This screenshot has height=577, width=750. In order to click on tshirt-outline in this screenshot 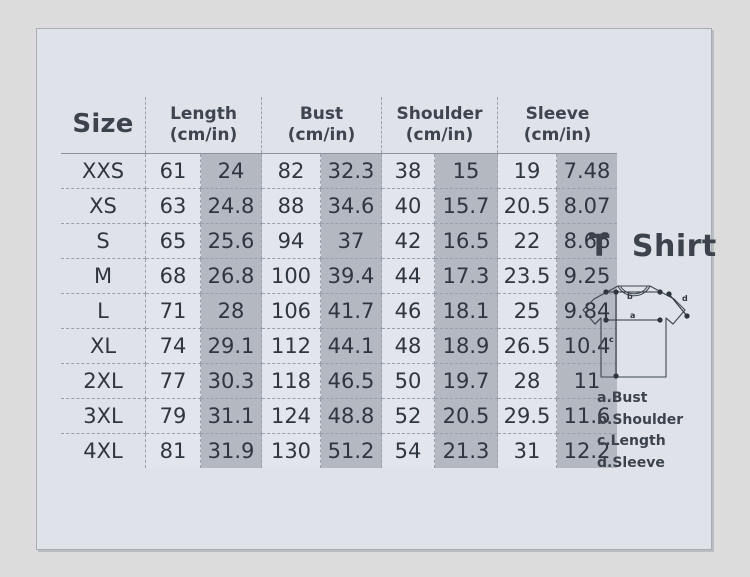, I will do `click(634, 331)`.